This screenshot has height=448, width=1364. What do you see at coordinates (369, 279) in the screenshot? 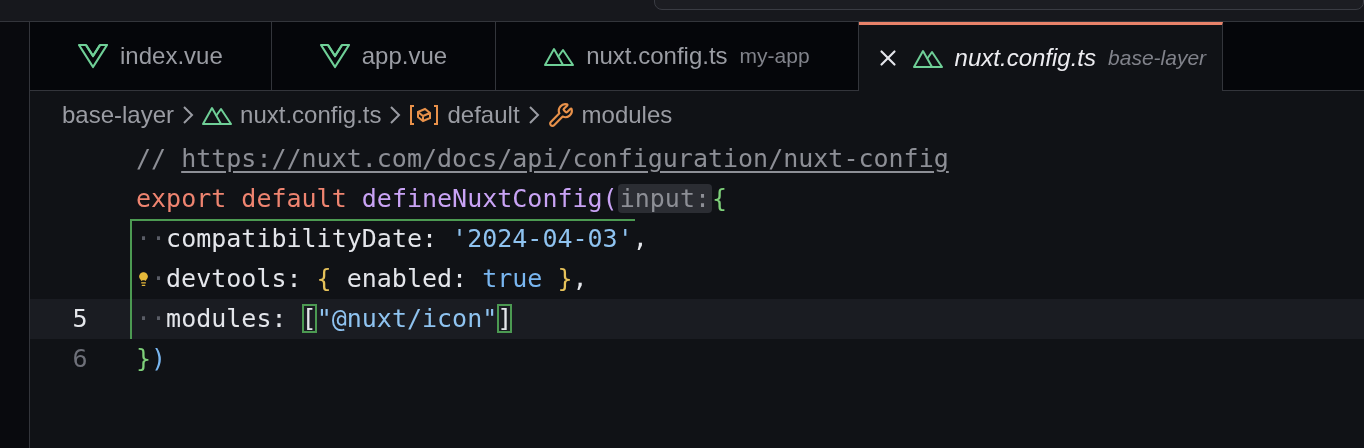
I see `code-text: ·devtools: { enabled: true },` at bounding box center [369, 279].